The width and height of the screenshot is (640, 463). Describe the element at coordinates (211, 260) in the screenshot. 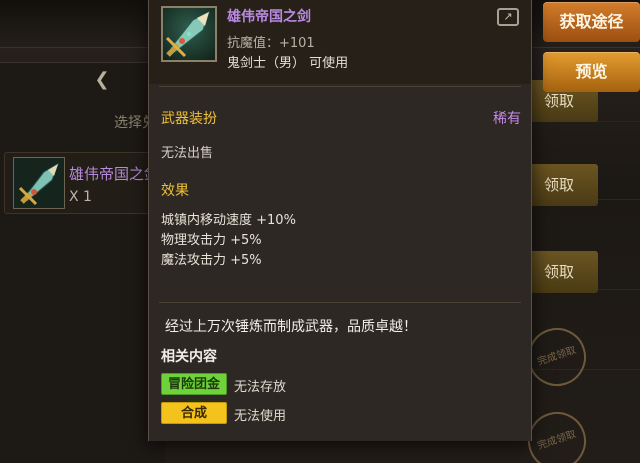

I see `effect-item: 魔法攻击力 +5%` at that location.